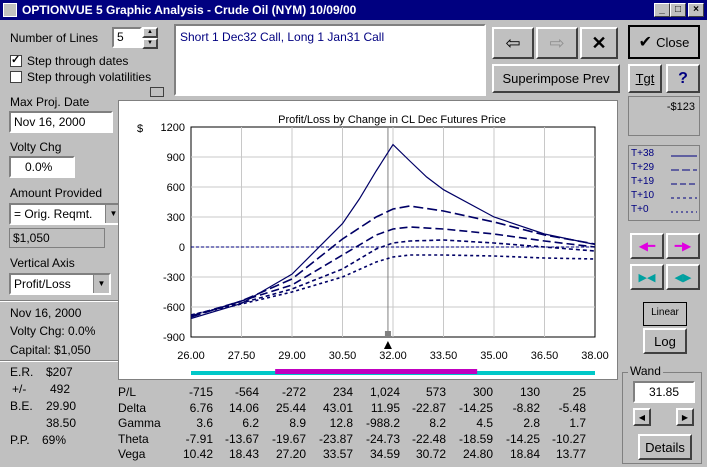 The height and width of the screenshot is (467, 707). Describe the element at coordinates (89, 77) in the screenshot. I see `step-vols-label: Step through volatilities` at that location.